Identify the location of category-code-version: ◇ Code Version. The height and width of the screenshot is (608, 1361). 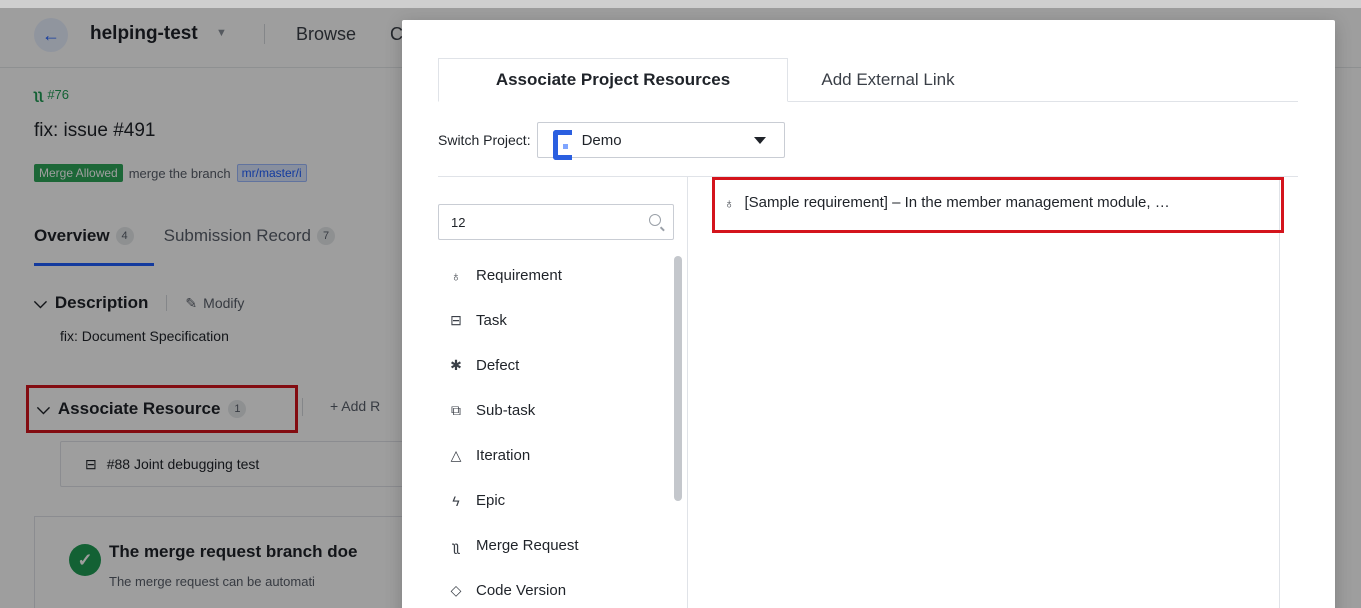
(556, 588).